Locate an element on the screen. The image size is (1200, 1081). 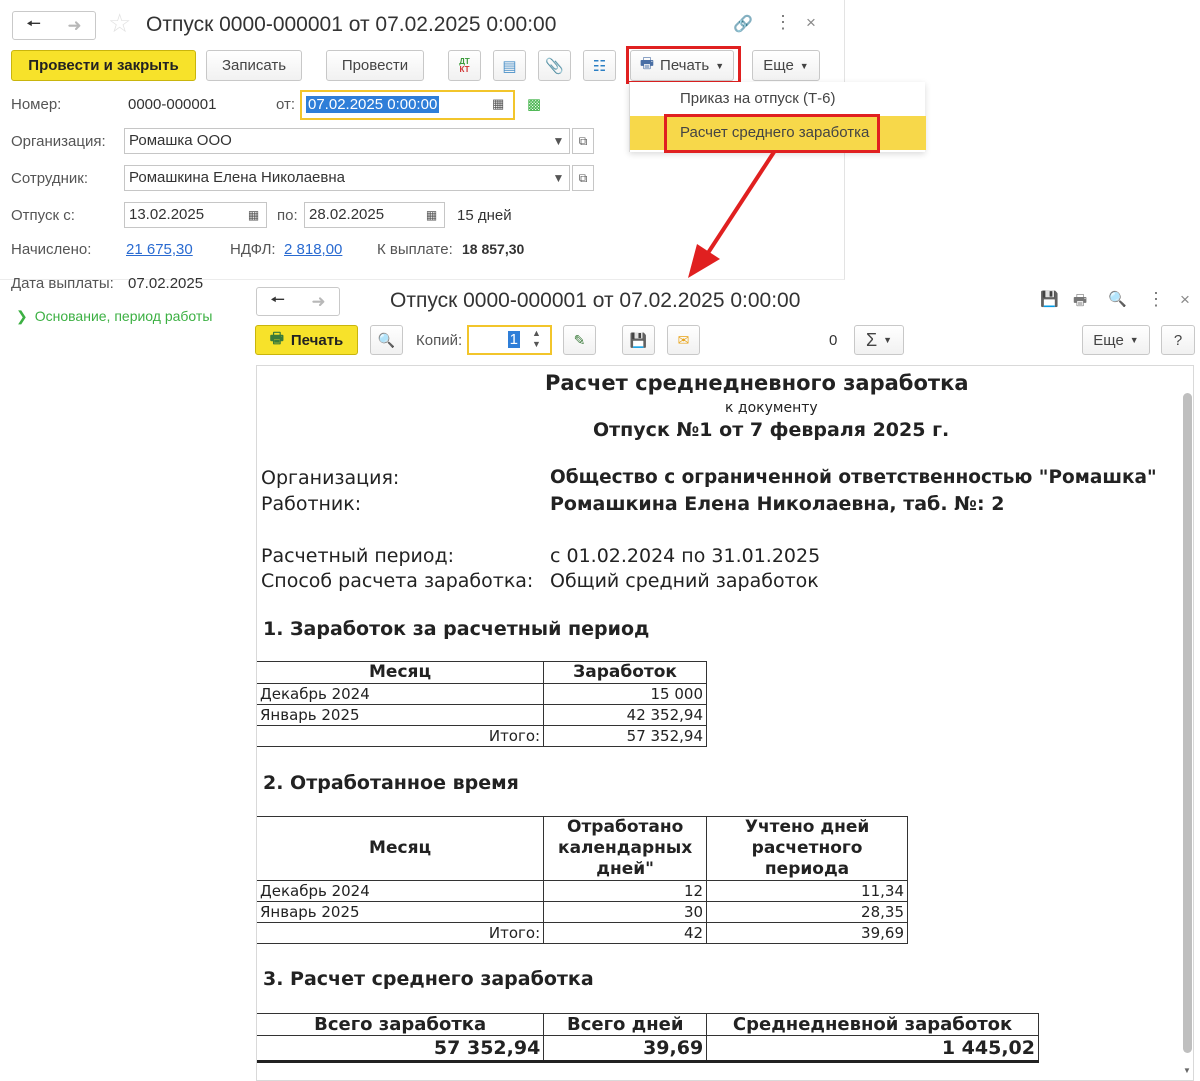
report-doc-ref: Отпуск №1 от 7 февраля 2025 г. is located at coordinates (771, 430).